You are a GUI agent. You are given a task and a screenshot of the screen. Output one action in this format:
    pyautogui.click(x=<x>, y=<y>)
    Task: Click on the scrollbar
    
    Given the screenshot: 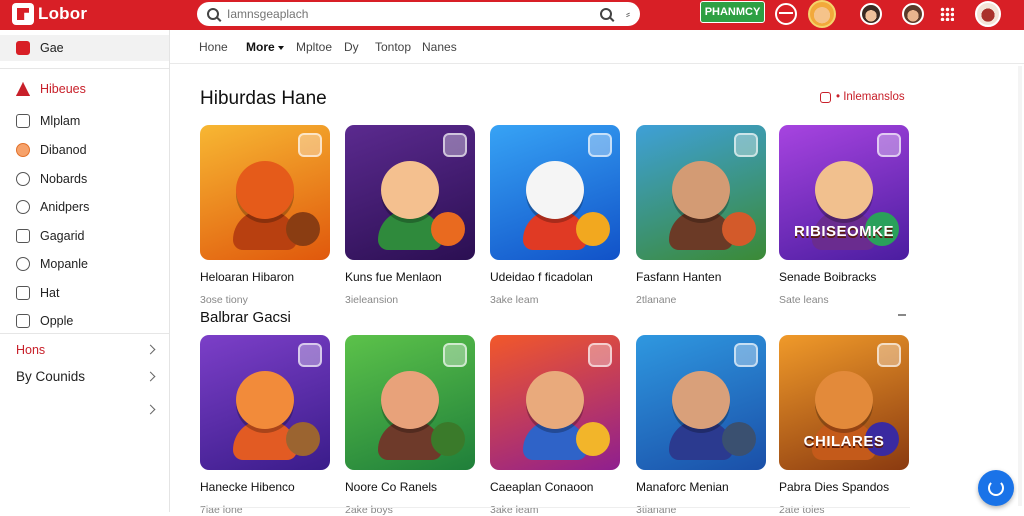 What is the action you would take?
    pyautogui.click(x=1020, y=286)
    